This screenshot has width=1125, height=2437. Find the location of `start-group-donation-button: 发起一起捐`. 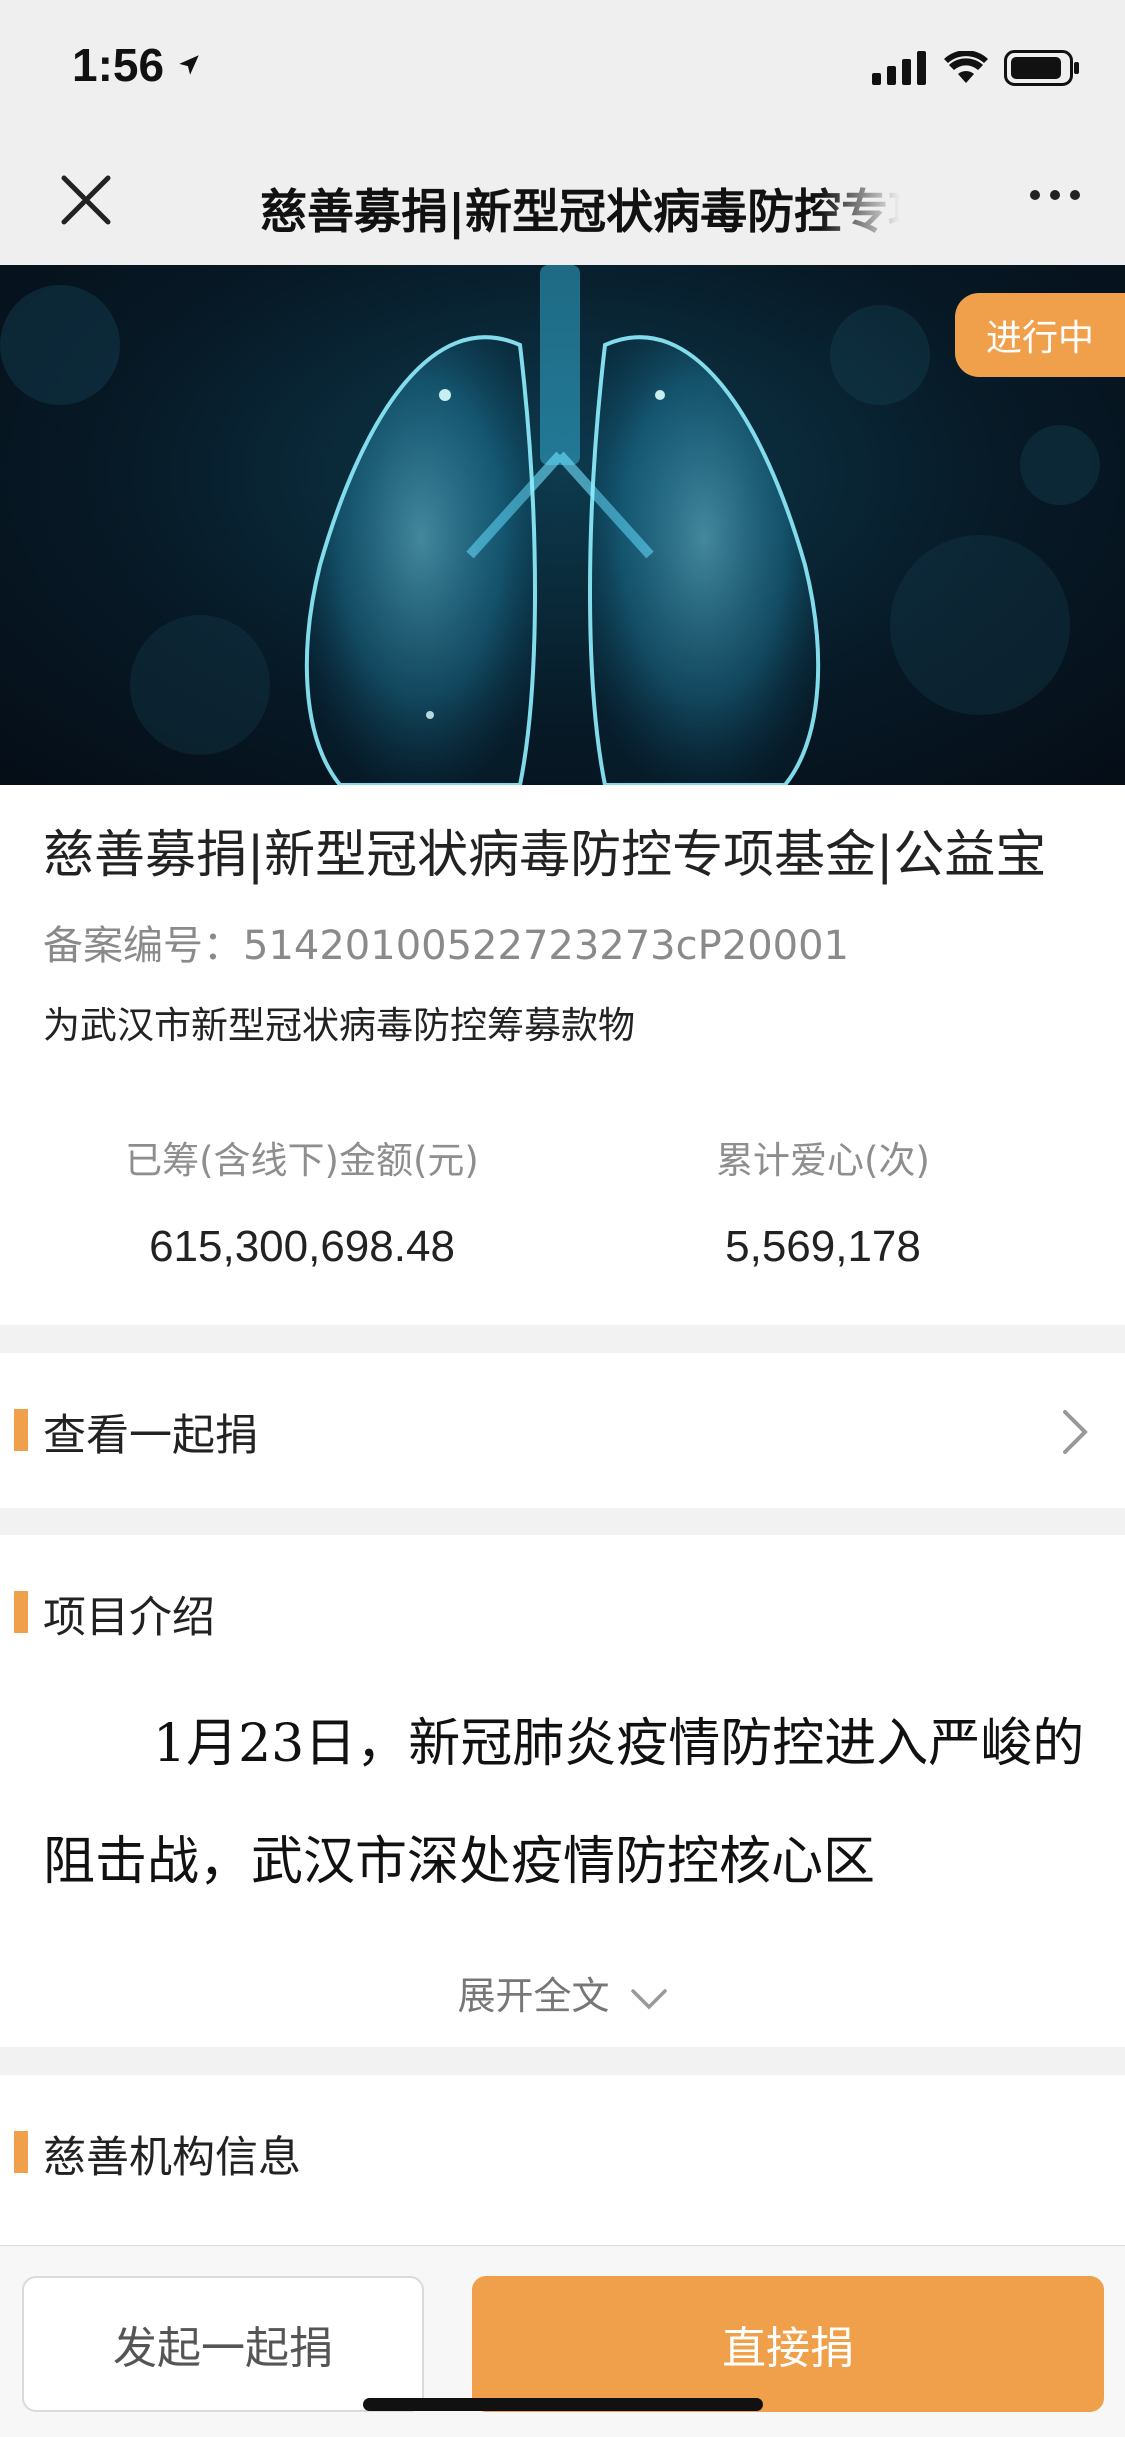

start-group-donation-button: 发起一起捐 is located at coordinates (223, 2344).